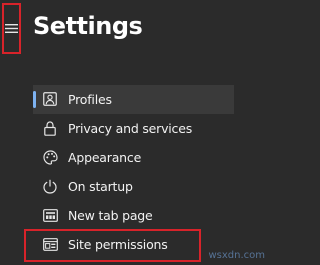 This screenshot has width=320, height=265. Describe the element at coordinates (90, 99) in the screenshot. I see `nav-item-label: Profiles` at that location.